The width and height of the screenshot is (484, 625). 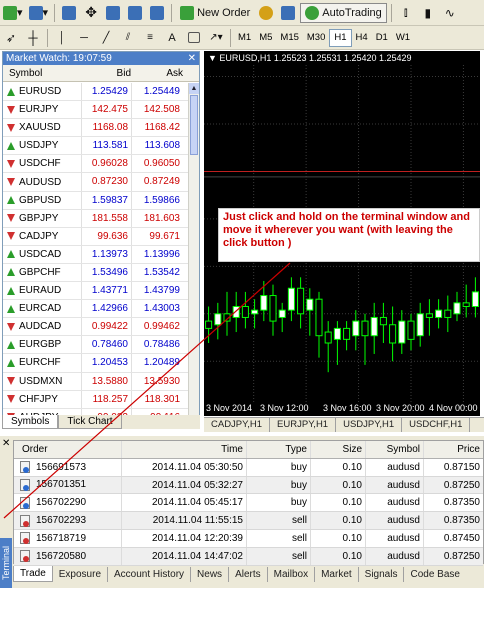 I want to click on tab-news: News, so click(x=210, y=574).